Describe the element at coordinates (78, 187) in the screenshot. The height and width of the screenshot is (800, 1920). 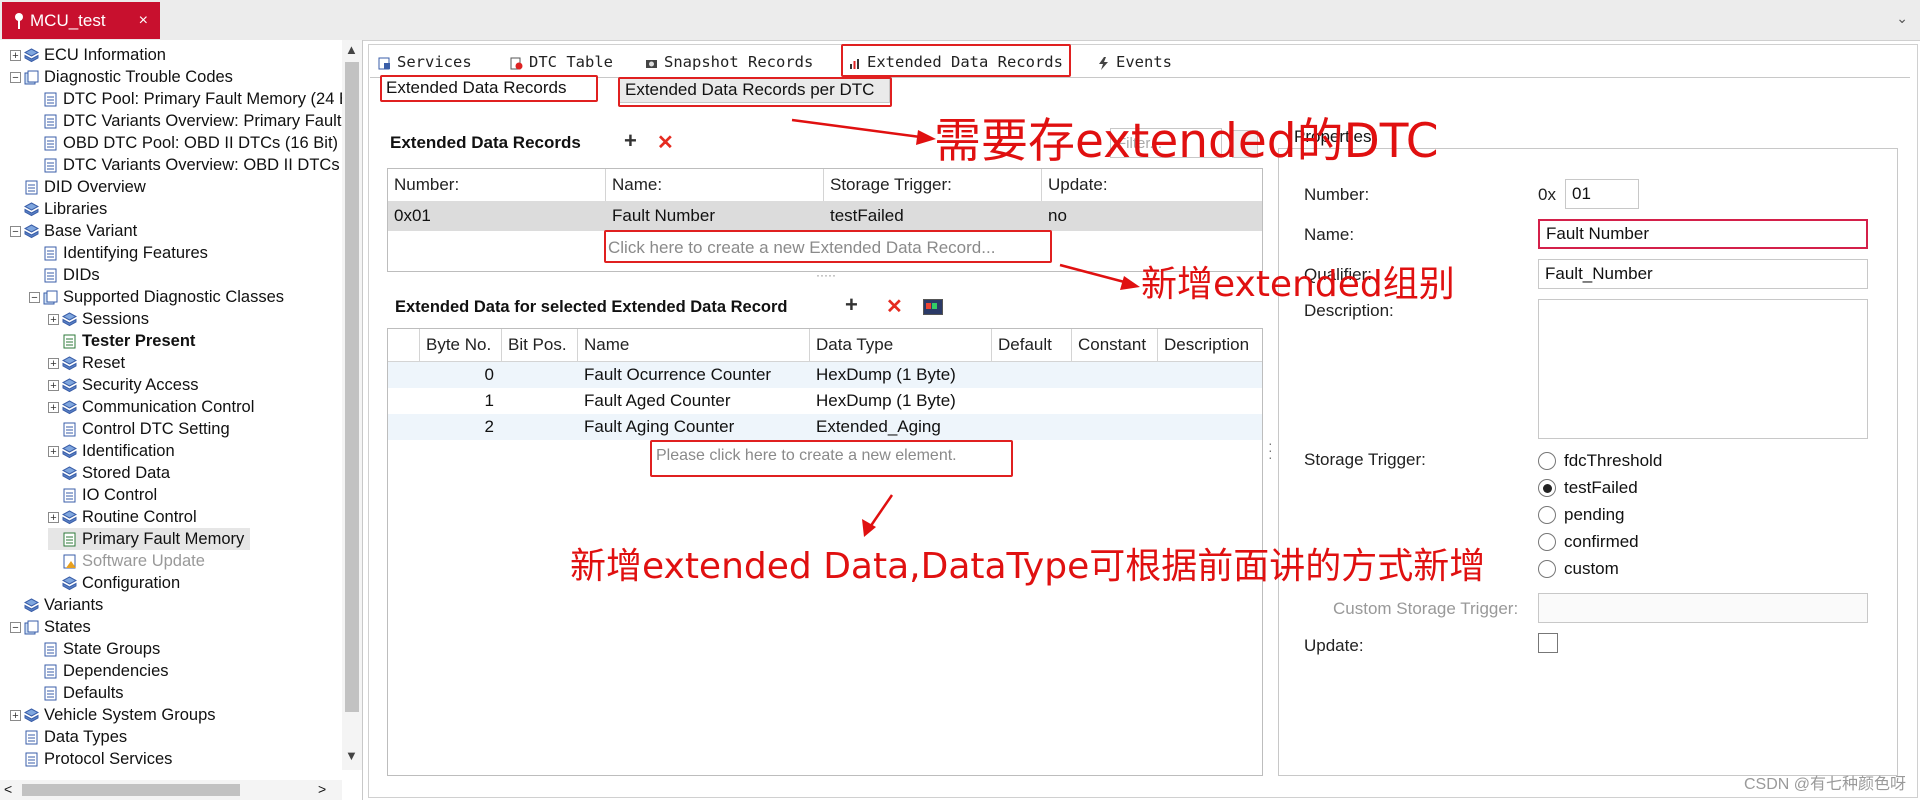
I see `tree-item: DID Overview` at that location.